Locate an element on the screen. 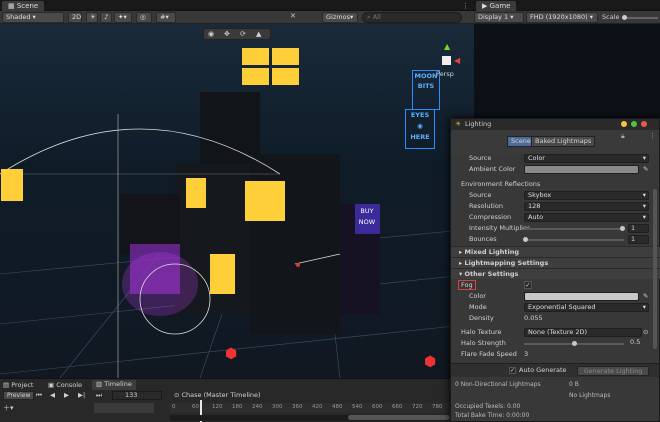 This screenshot has height=422, width=660. frame-field: 133 is located at coordinates (137, 395).